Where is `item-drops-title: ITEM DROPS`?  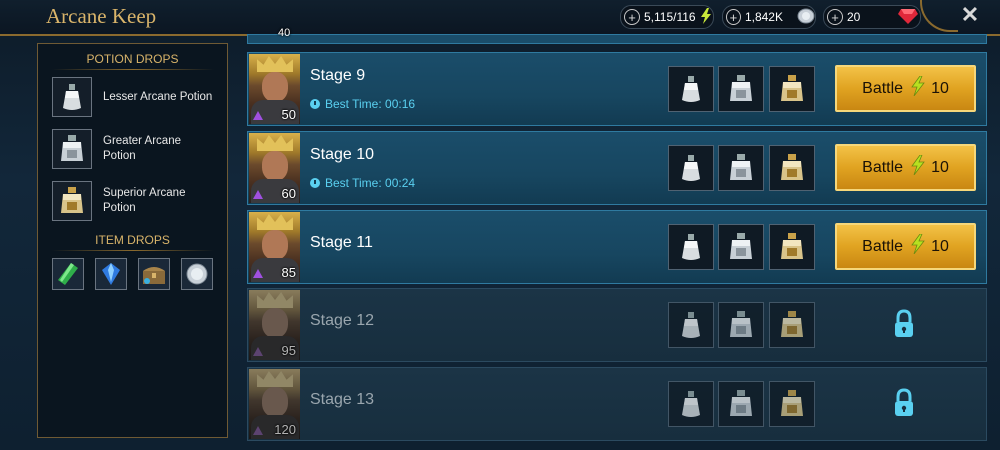
item-drops-title: ITEM DROPS is located at coordinates (132, 240).